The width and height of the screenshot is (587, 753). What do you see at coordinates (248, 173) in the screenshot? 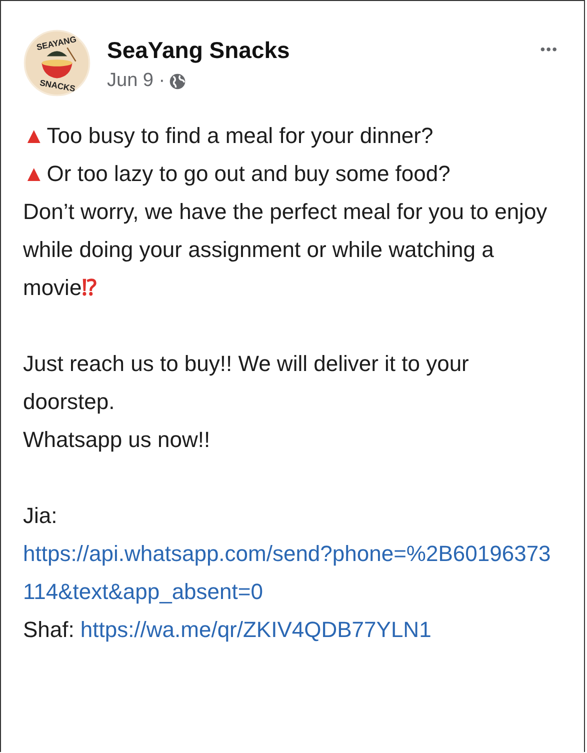
I see `post-text: Or too lazy to go out and buy some food?` at bounding box center [248, 173].